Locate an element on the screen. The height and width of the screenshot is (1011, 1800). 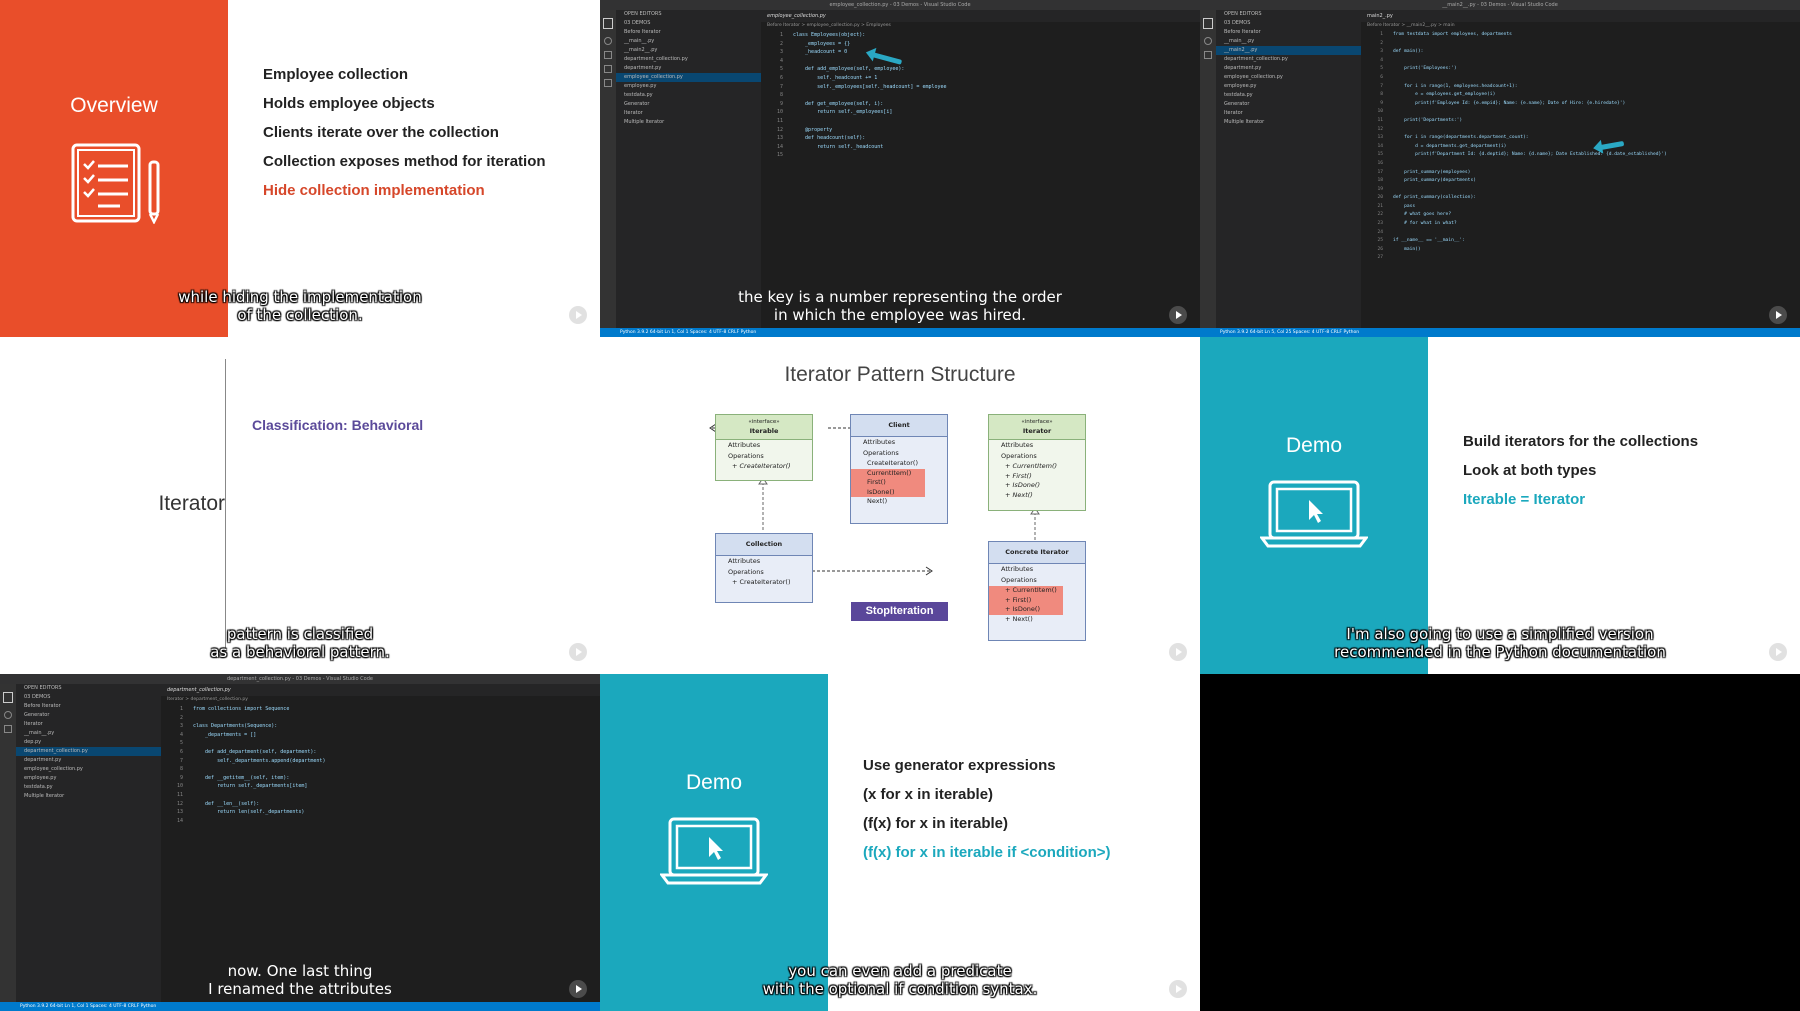
code-line: 13 return len(self._departments) is located at coordinates (380, 812).